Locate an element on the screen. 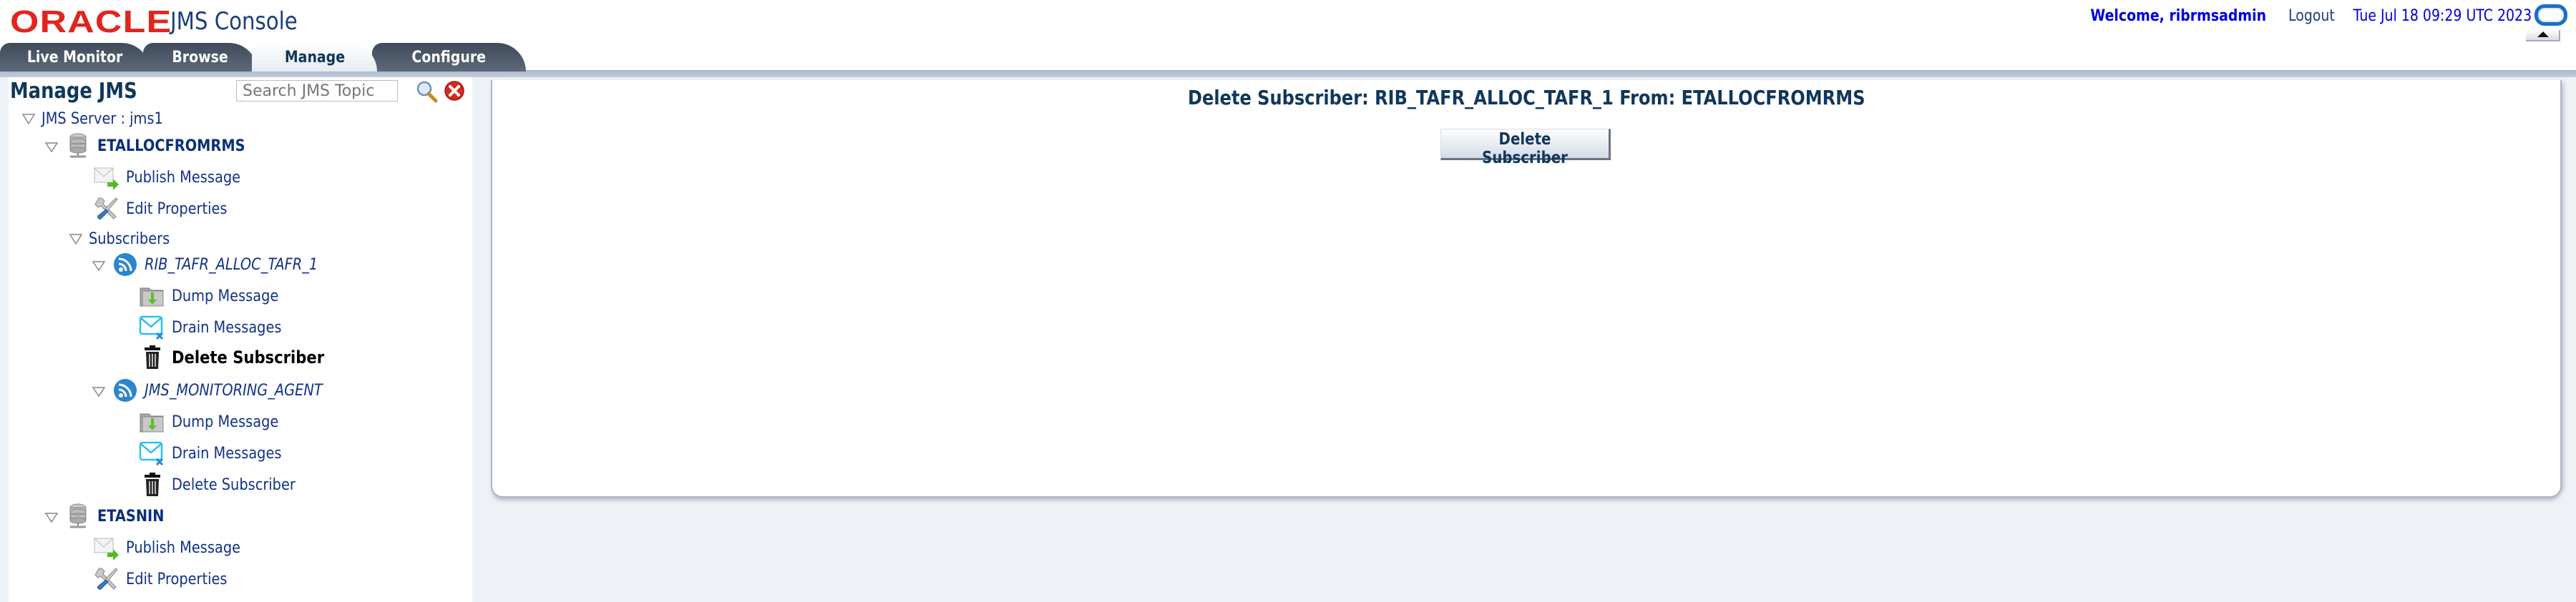 Image resolution: width=2576 pixels, height=602 pixels. collapse-header-button is located at coordinates (2543, 35).